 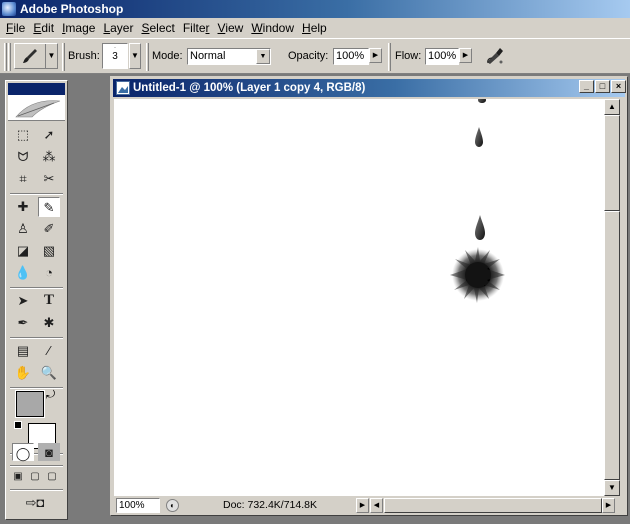 What do you see at coordinates (231, 28) in the screenshot?
I see `menu-view: View` at bounding box center [231, 28].